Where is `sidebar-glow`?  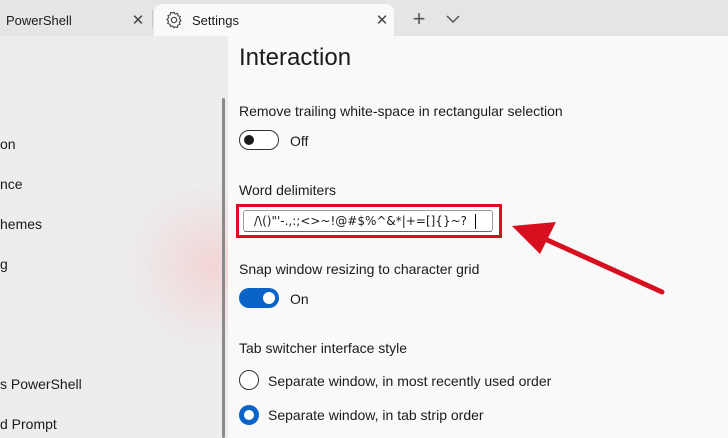
sidebar-glow is located at coordinates (174, 266).